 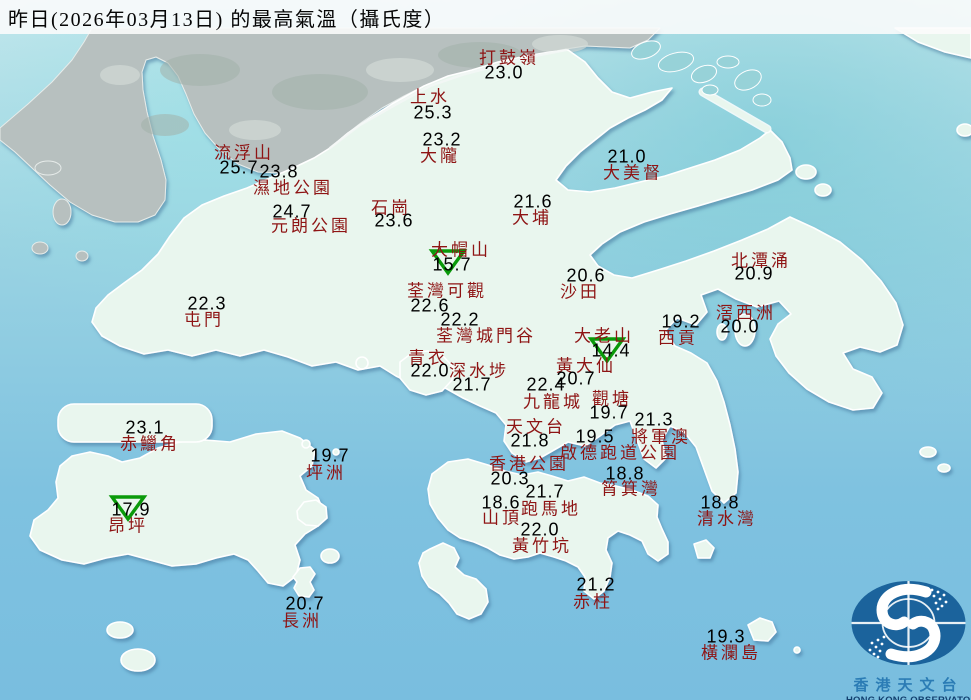 What do you see at coordinates (627, 156) in the screenshot?
I see `station-value-label: 21.0` at bounding box center [627, 156].